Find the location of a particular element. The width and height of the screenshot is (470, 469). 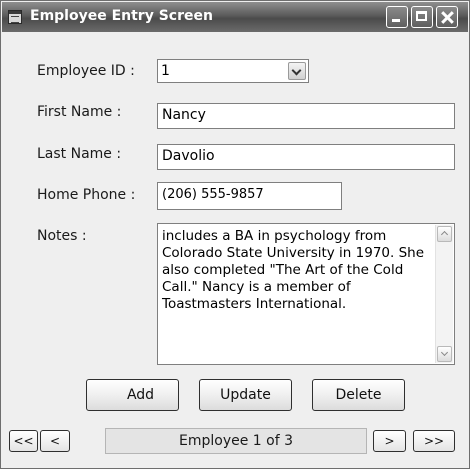

chevron-down-icon is located at coordinates (297, 71).